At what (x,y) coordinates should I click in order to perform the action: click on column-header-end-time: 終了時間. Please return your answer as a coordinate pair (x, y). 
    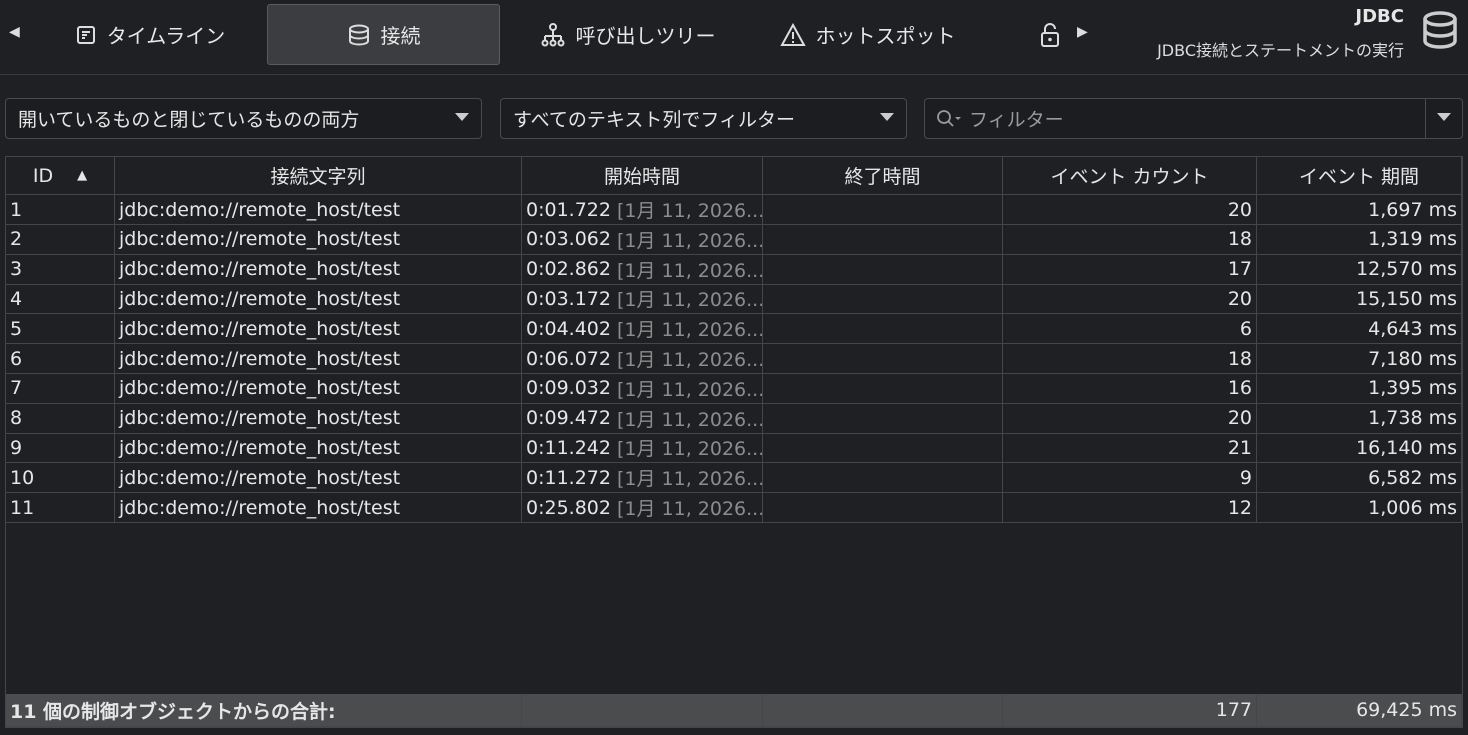
    Looking at the image, I should click on (883, 176).